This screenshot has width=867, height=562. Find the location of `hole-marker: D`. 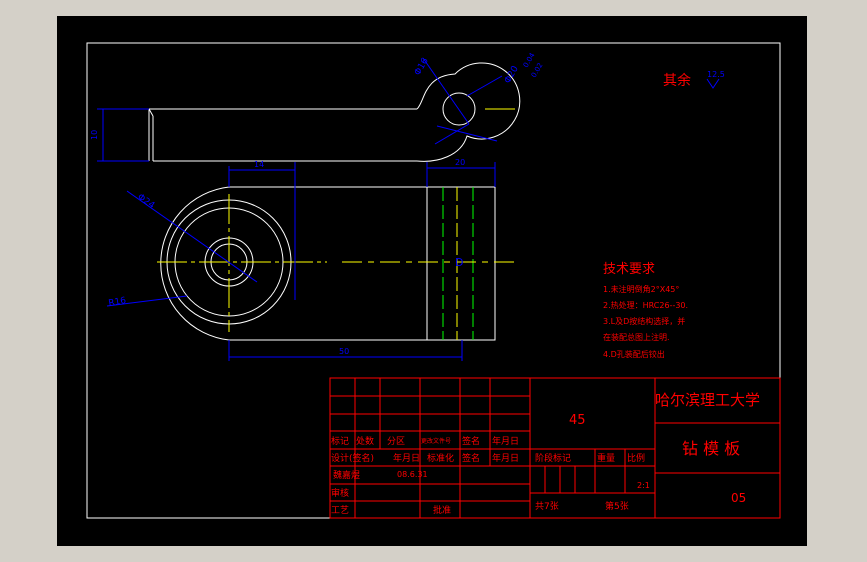

hole-marker: D is located at coordinates (459, 262).